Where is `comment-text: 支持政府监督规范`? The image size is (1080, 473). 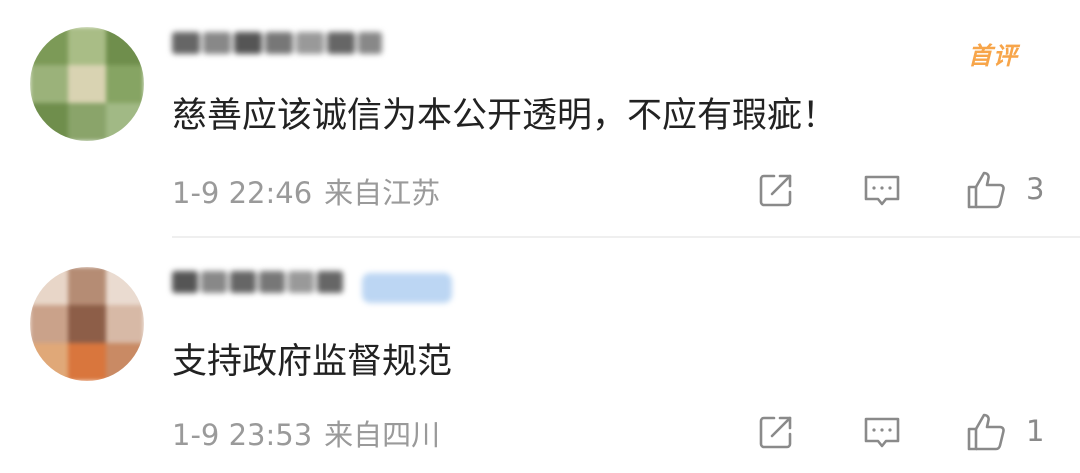 comment-text: 支持政府监督规范 is located at coordinates (312, 362).